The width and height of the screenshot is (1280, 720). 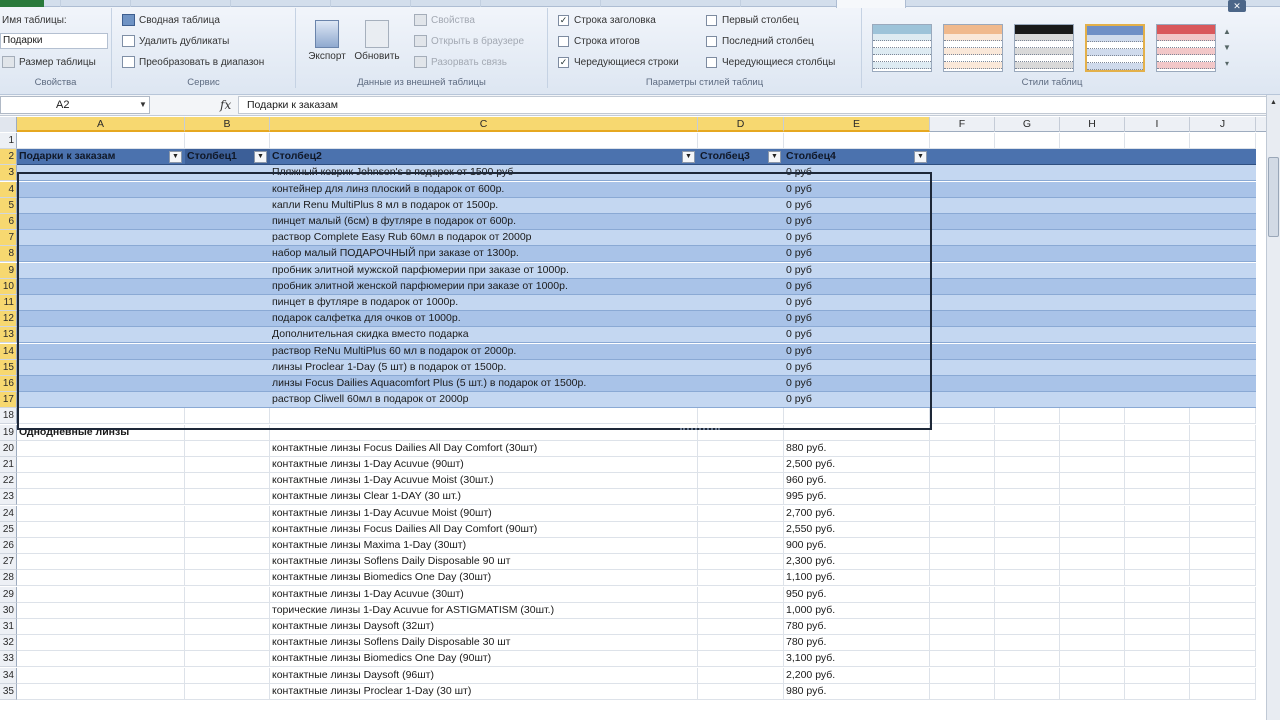 What do you see at coordinates (563, 41) in the screenshot?
I see `total-row-check` at bounding box center [563, 41].